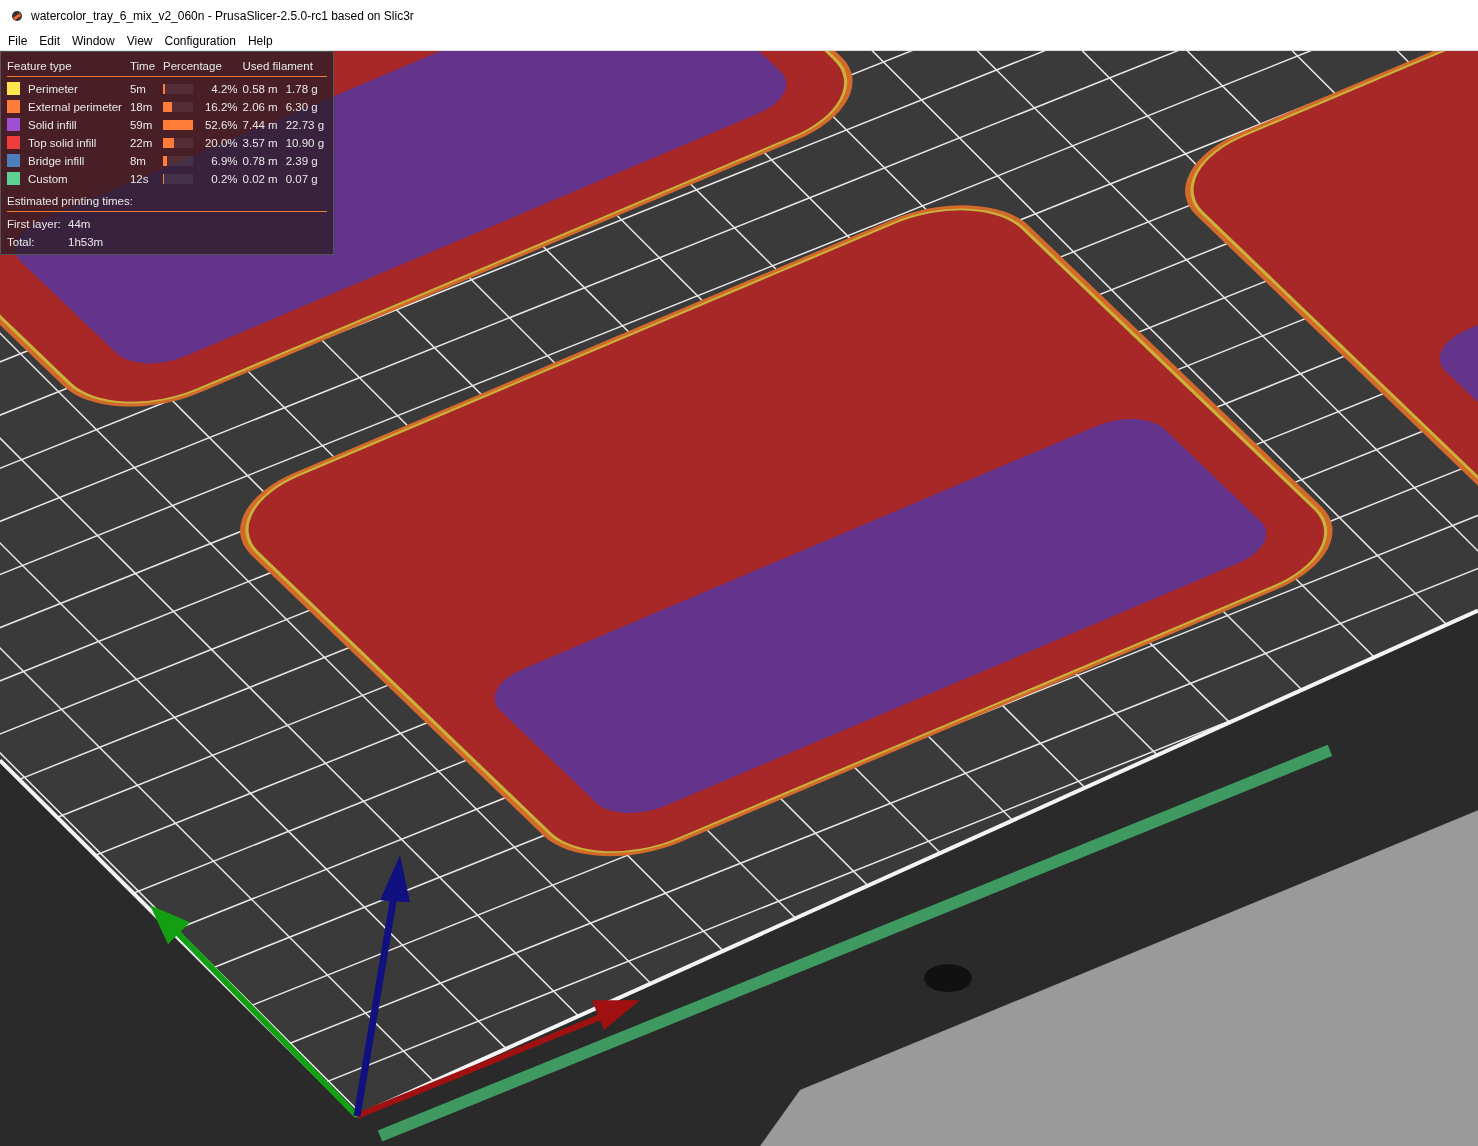  What do you see at coordinates (138, 160) in the screenshot?
I see `feature-time: 8m` at bounding box center [138, 160].